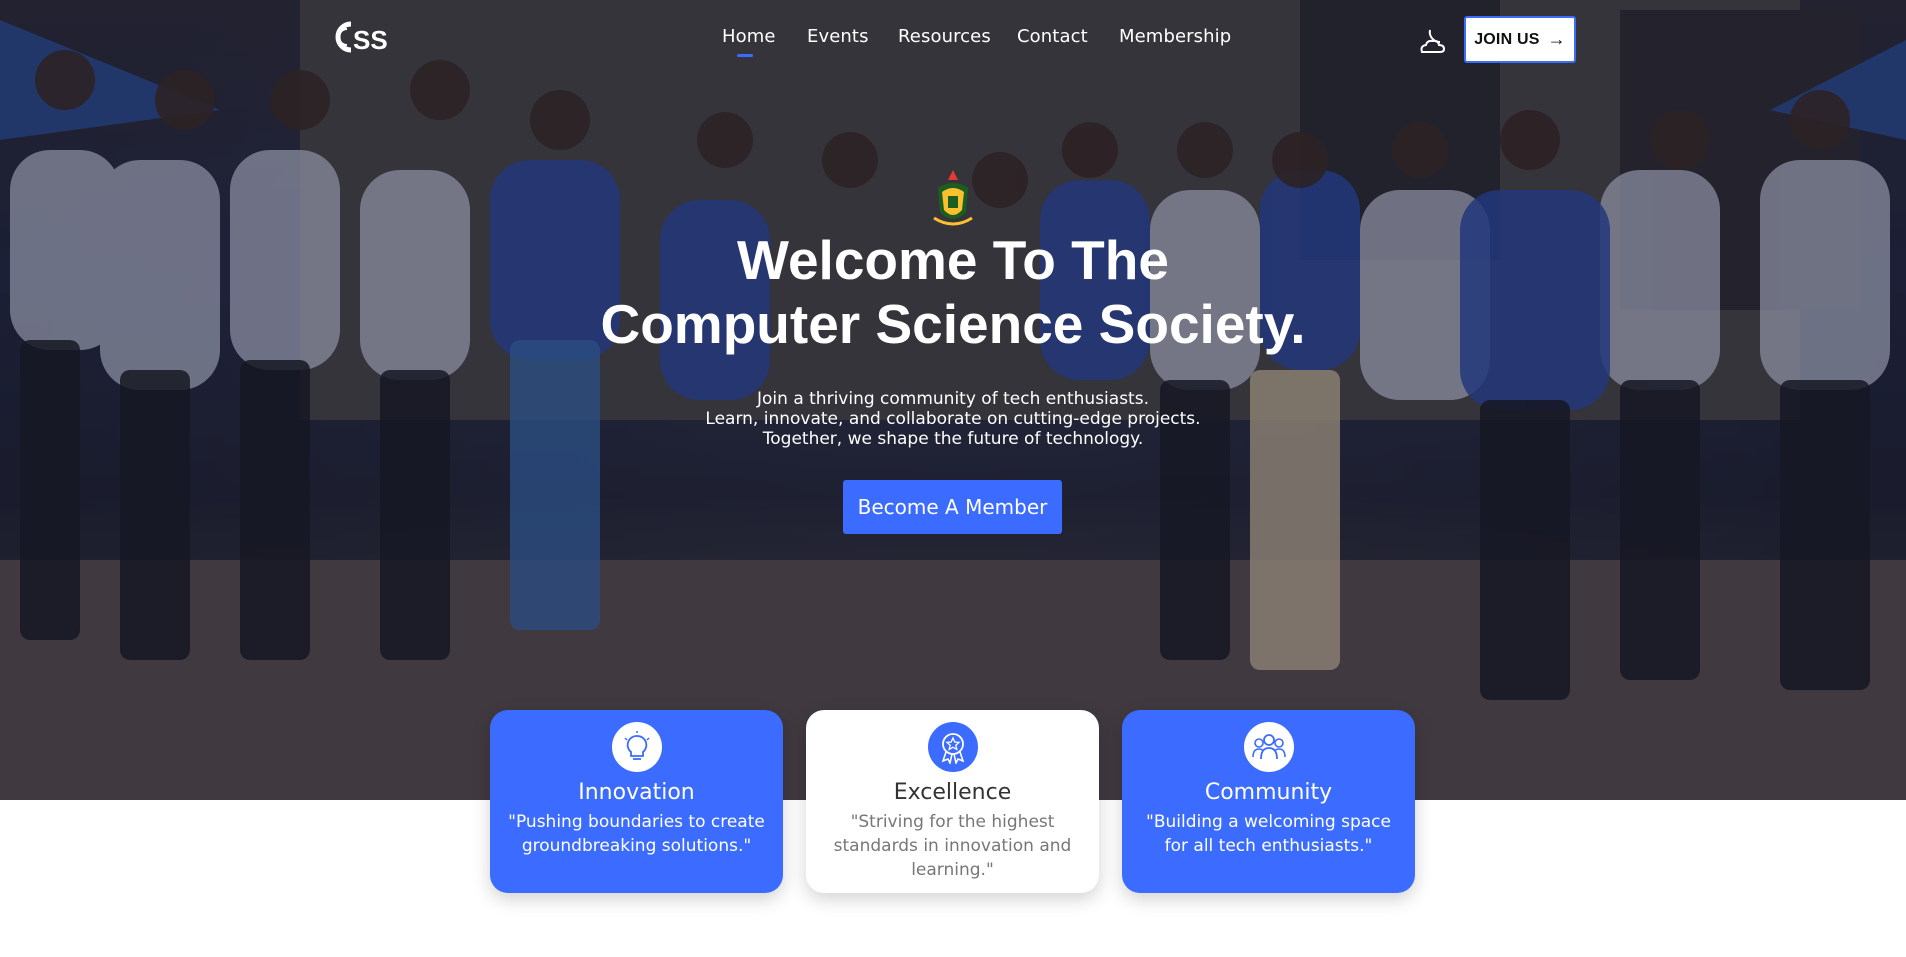 This screenshot has height=957, width=1906. I want to click on become-member-button: Become A Member, so click(952, 507).